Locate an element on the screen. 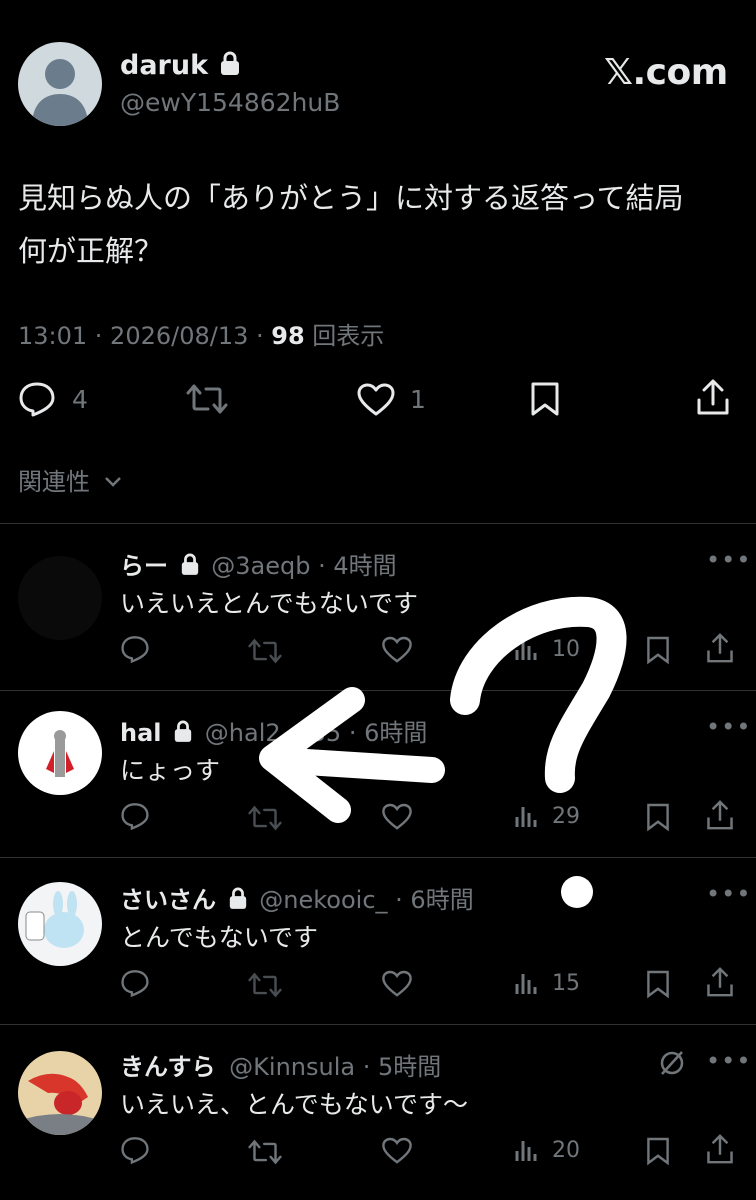 The width and height of the screenshot is (756, 1200). reply-handle: @nekooic_ is located at coordinates (323, 900).